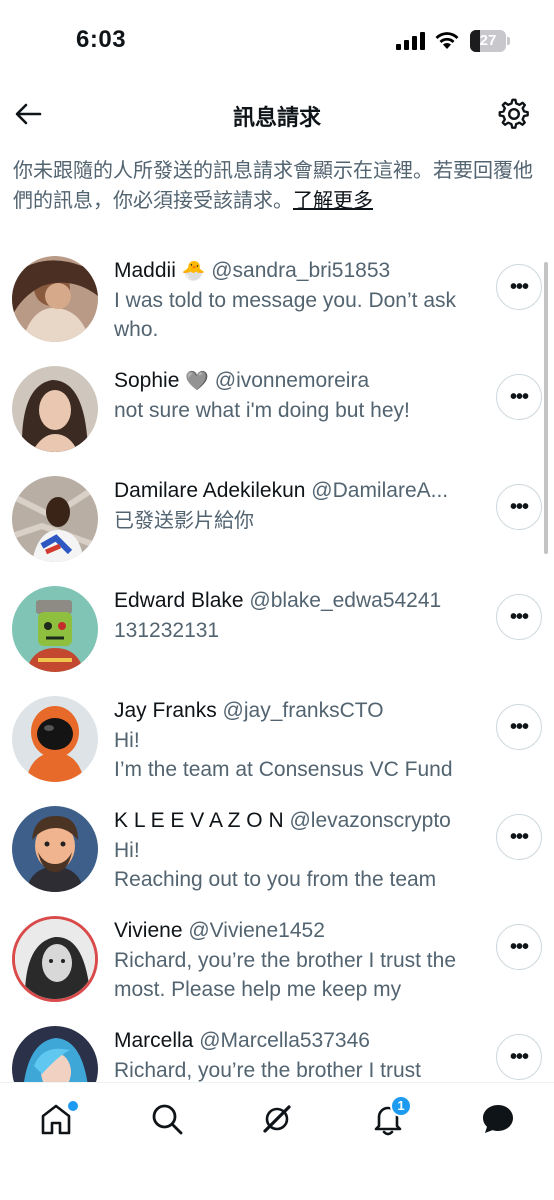 The width and height of the screenshot is (554, 1200). What do you see at coordinates (284, 1040) in the screenshot?
I see `sender-handle: @Marcella537346` at bounding box center [284, 1040].